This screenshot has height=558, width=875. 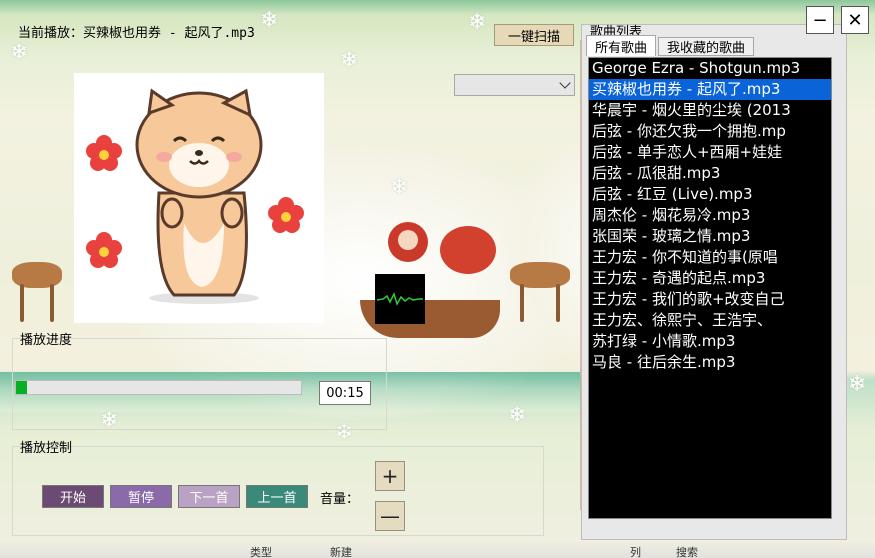 What do you see at coordinates (345, 393) in the screenshot?
I see `time-display: 00:15` at bounding box center [345, 393].